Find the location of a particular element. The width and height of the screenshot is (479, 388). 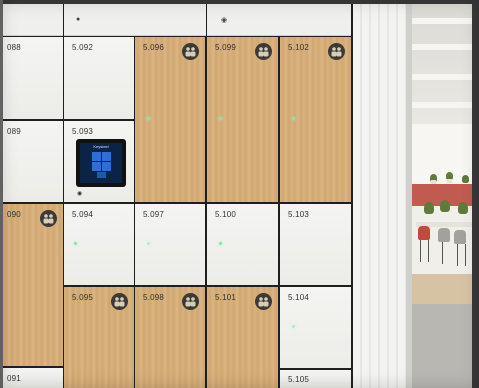

locker-door: 5.094 is located at coordinates (99, 244).